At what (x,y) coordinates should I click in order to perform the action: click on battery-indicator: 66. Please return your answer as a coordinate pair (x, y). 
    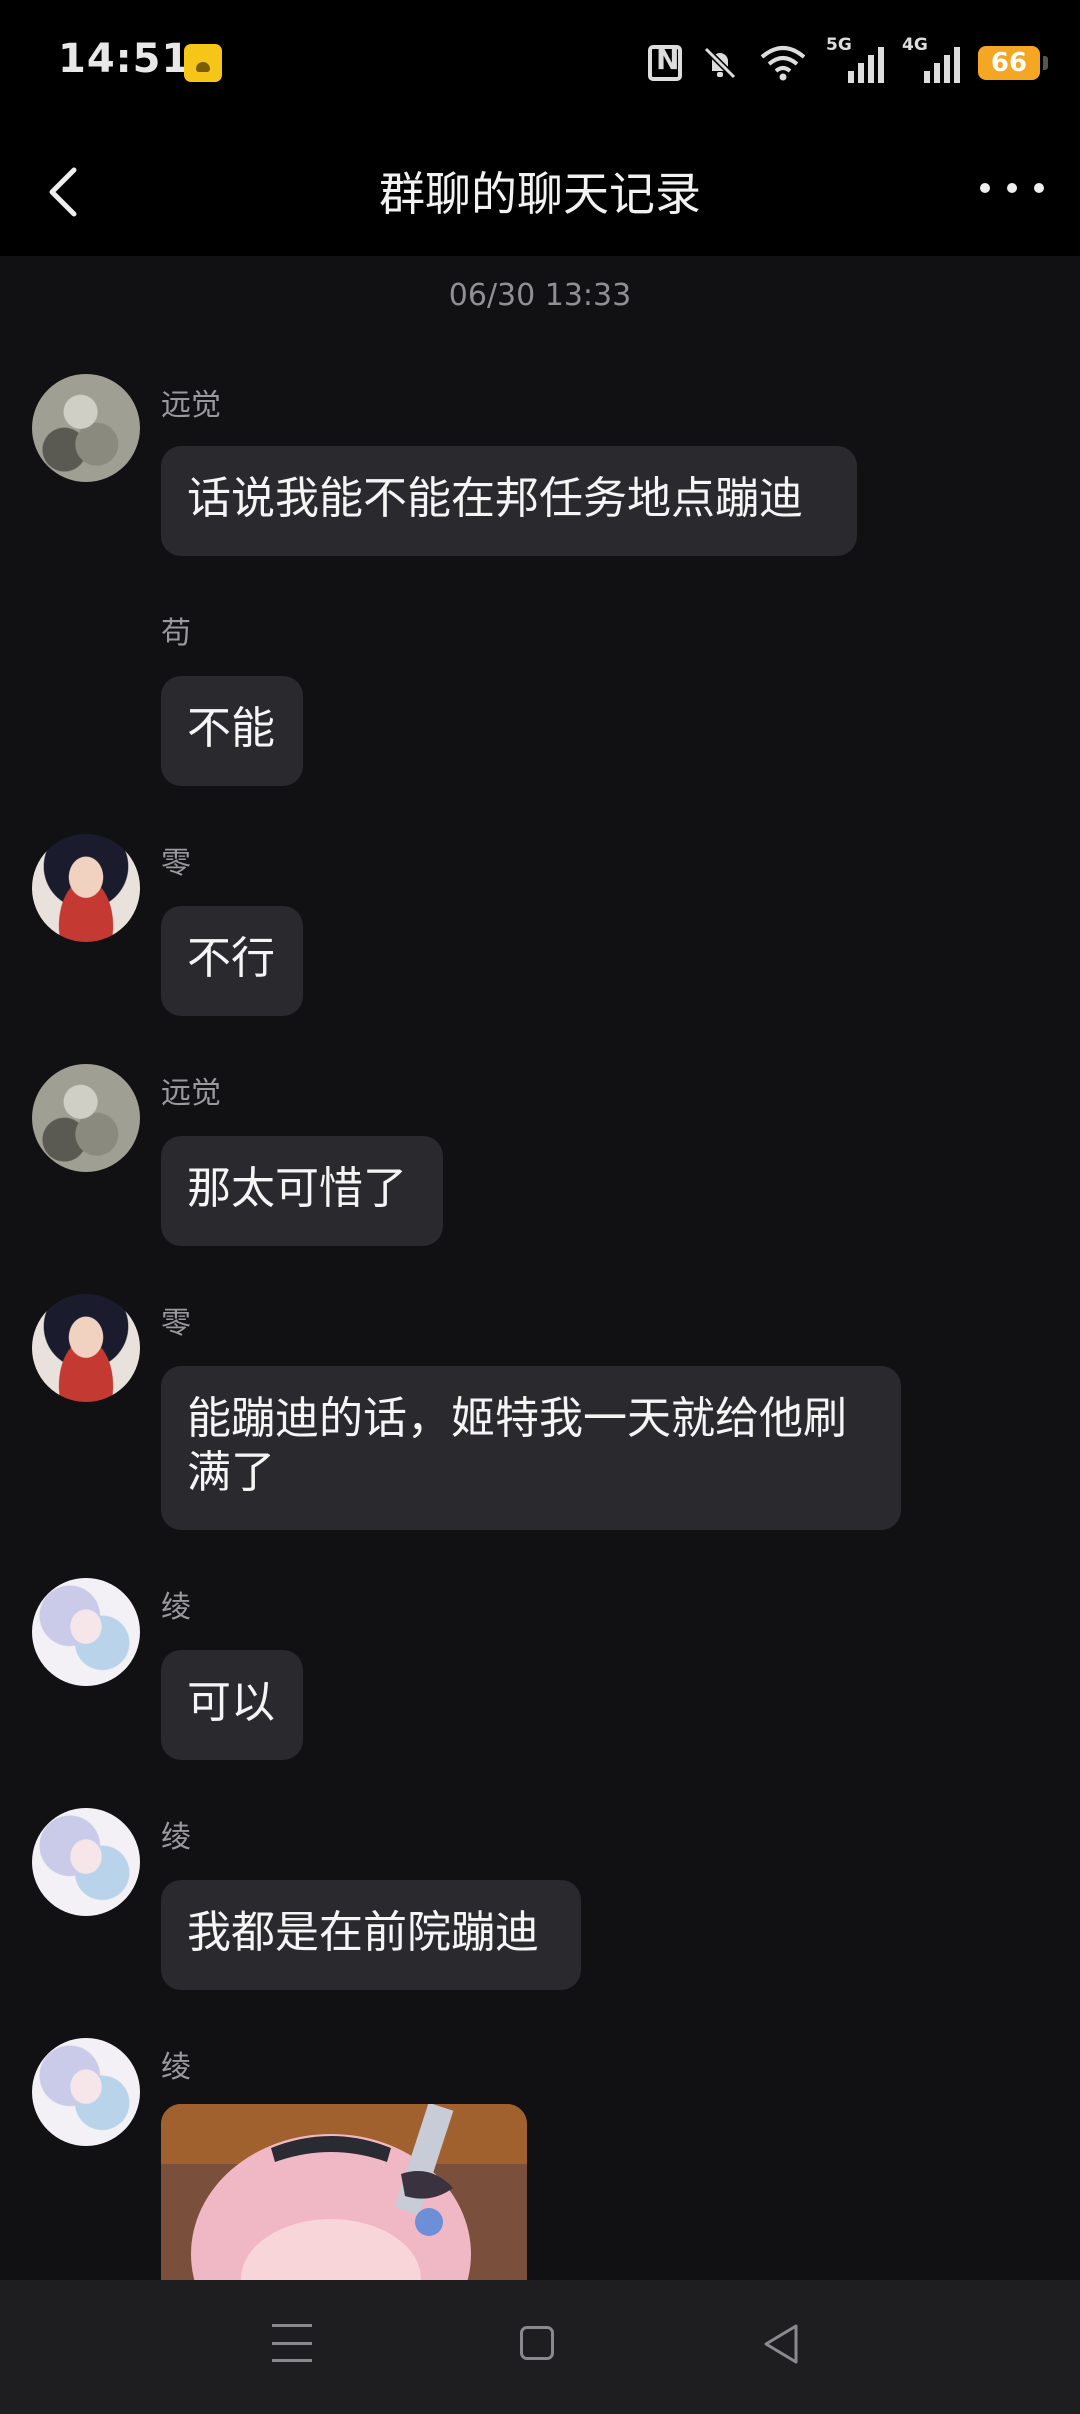
    Looking at the image, I should click on (1013, 63).